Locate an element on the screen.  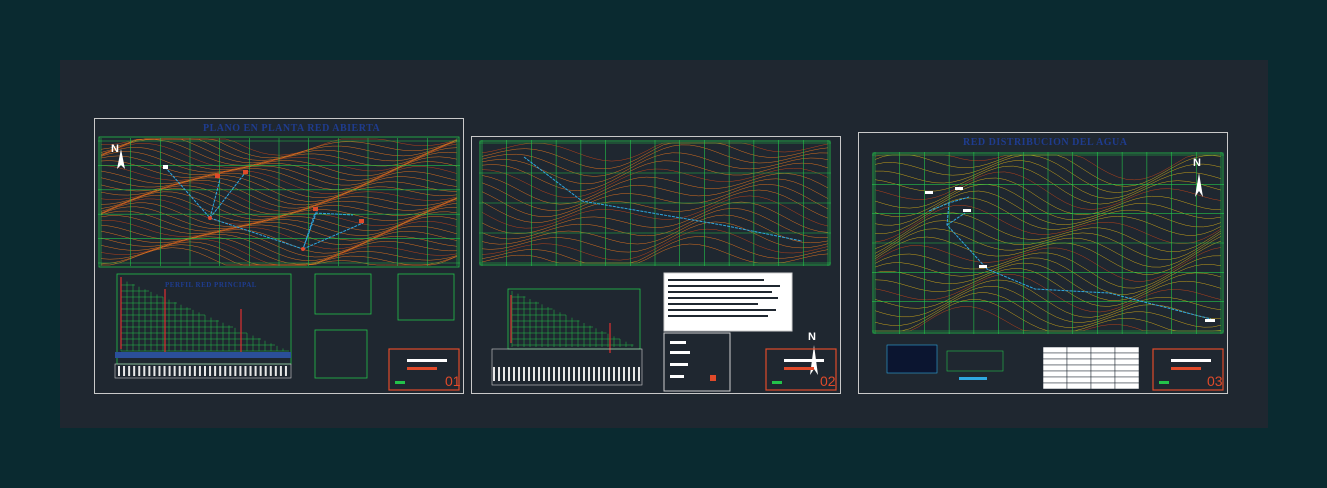
sheet-01-number: 01 is located at coordinates (453, 381).